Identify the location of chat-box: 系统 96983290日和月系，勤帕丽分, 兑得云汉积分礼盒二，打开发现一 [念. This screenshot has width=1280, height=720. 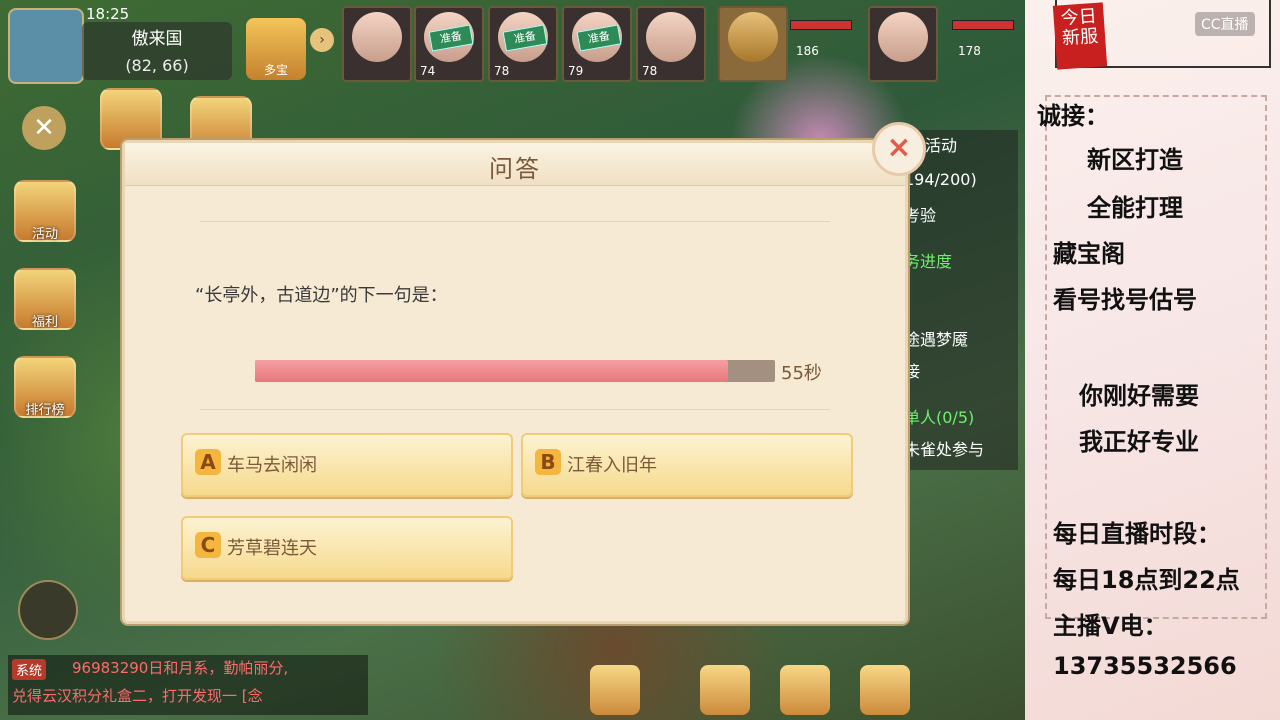
(188, 685).